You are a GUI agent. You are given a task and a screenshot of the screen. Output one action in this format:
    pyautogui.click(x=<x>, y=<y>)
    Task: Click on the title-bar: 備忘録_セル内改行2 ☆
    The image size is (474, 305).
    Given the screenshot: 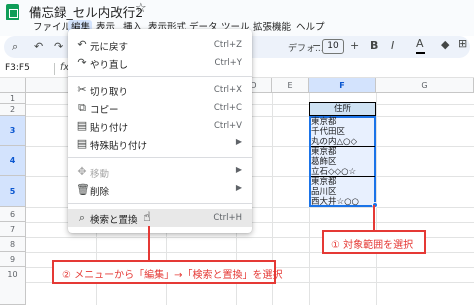 What is the action you would take?
    pyautogui.click(x=237, y=10)
    